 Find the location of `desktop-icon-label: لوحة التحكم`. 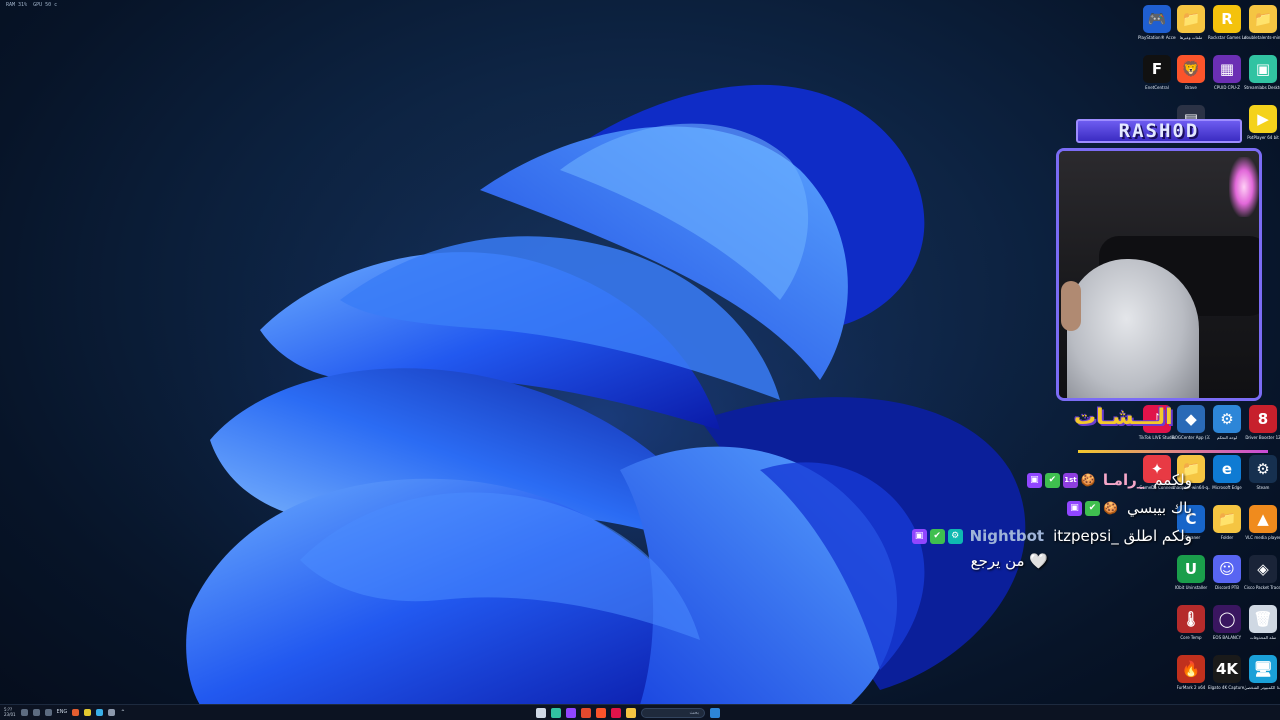

desktop-icon-label: لوحة التحكم is located at coordinates (1227, 437).